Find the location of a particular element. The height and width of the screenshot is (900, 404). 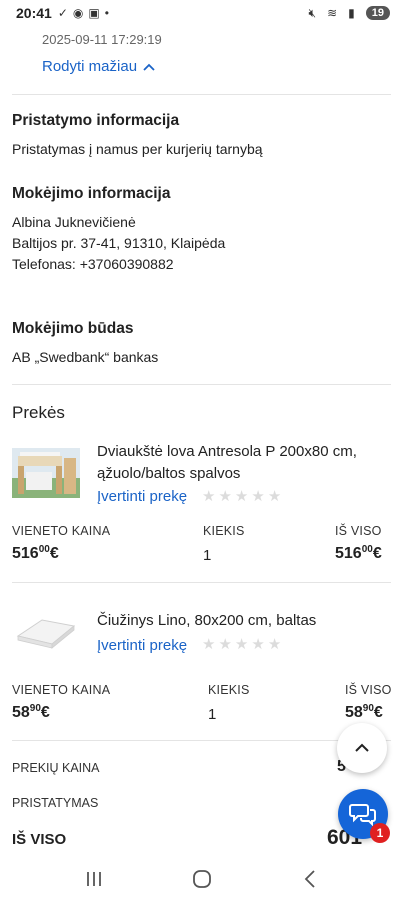

wifi-icon: ≋ is located at coordinates (332, 13).